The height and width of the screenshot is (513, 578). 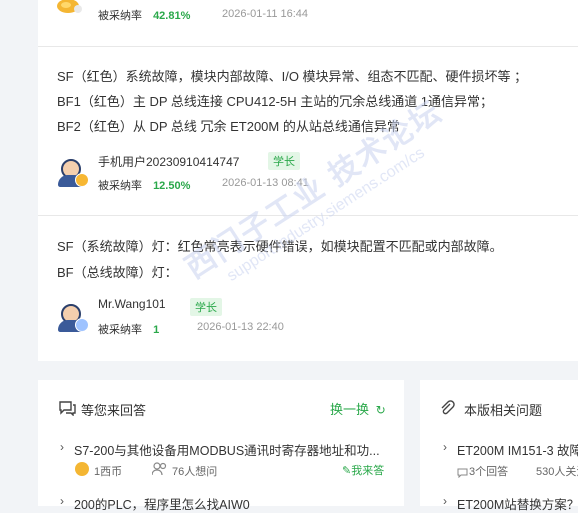 I want to click on refresh-label: 换一换, so click(x=350, y=409).